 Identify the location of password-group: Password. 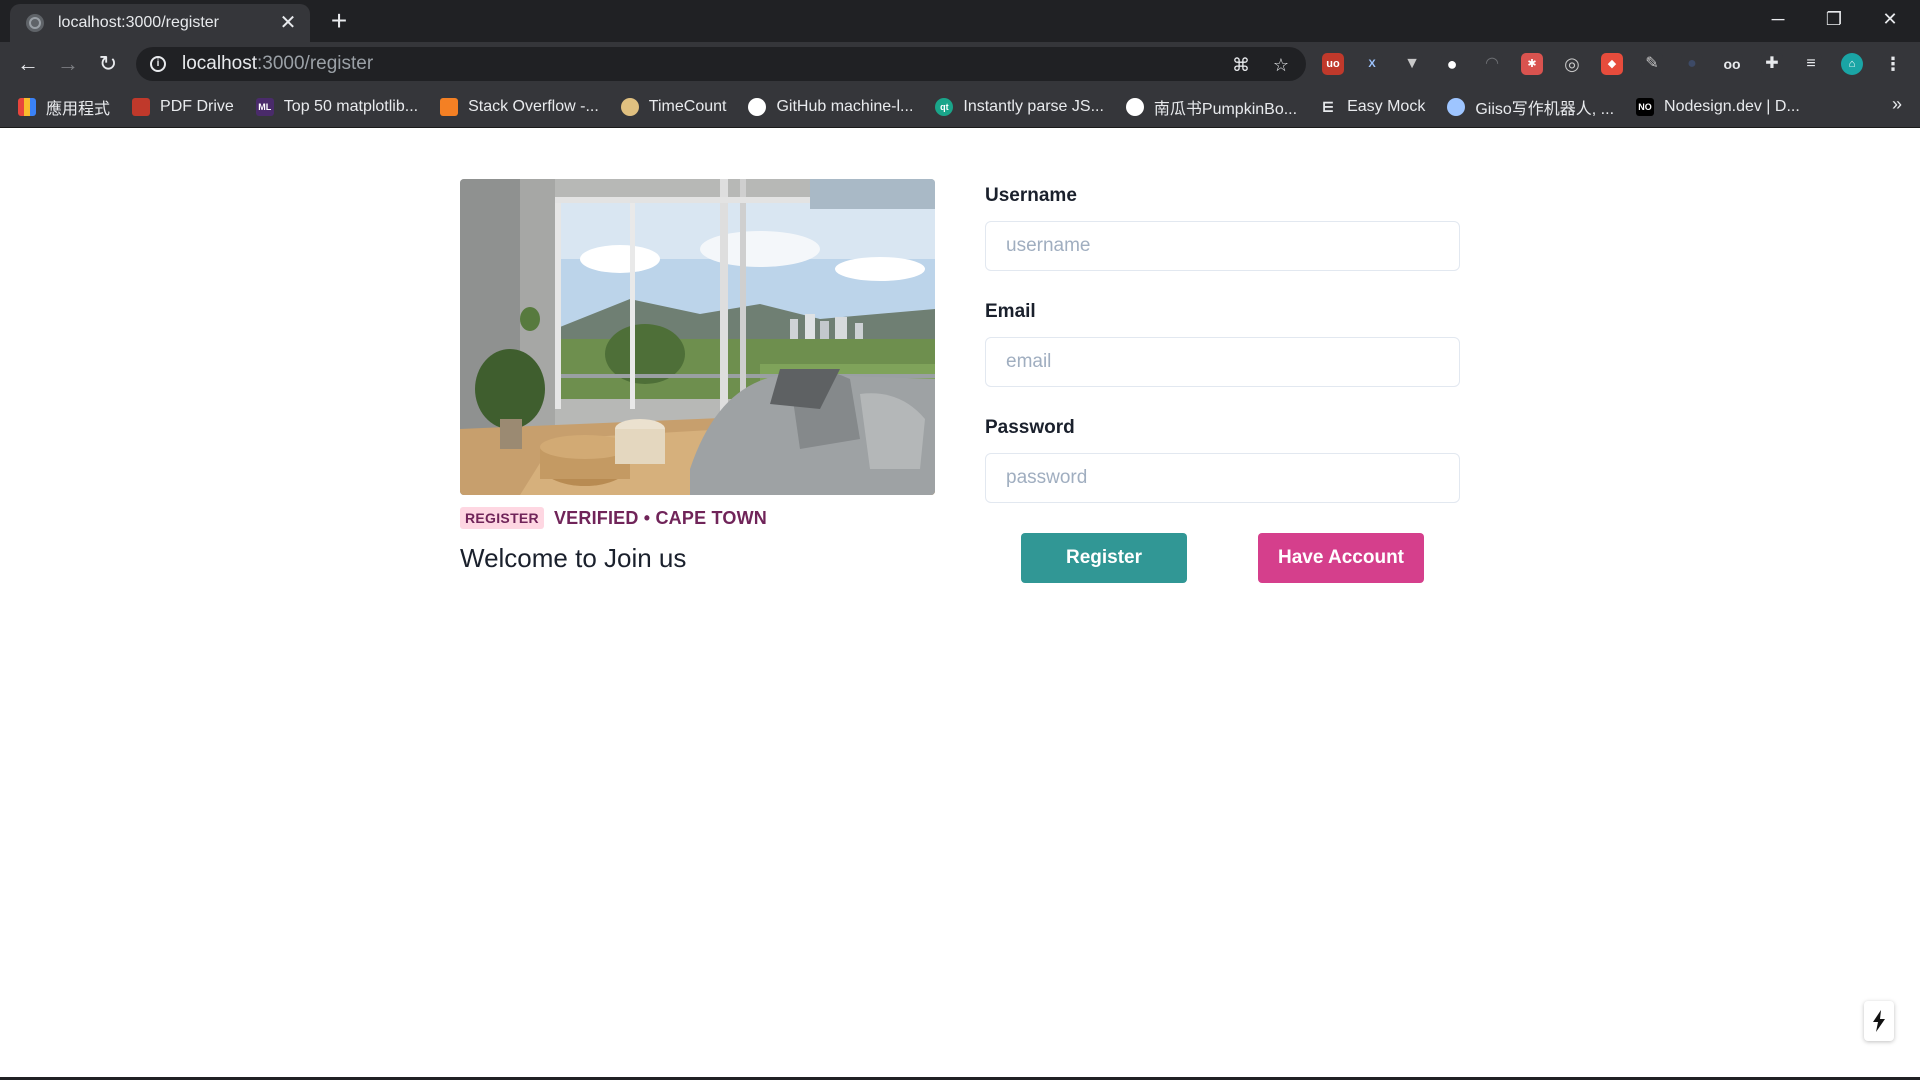
(1222, 460).